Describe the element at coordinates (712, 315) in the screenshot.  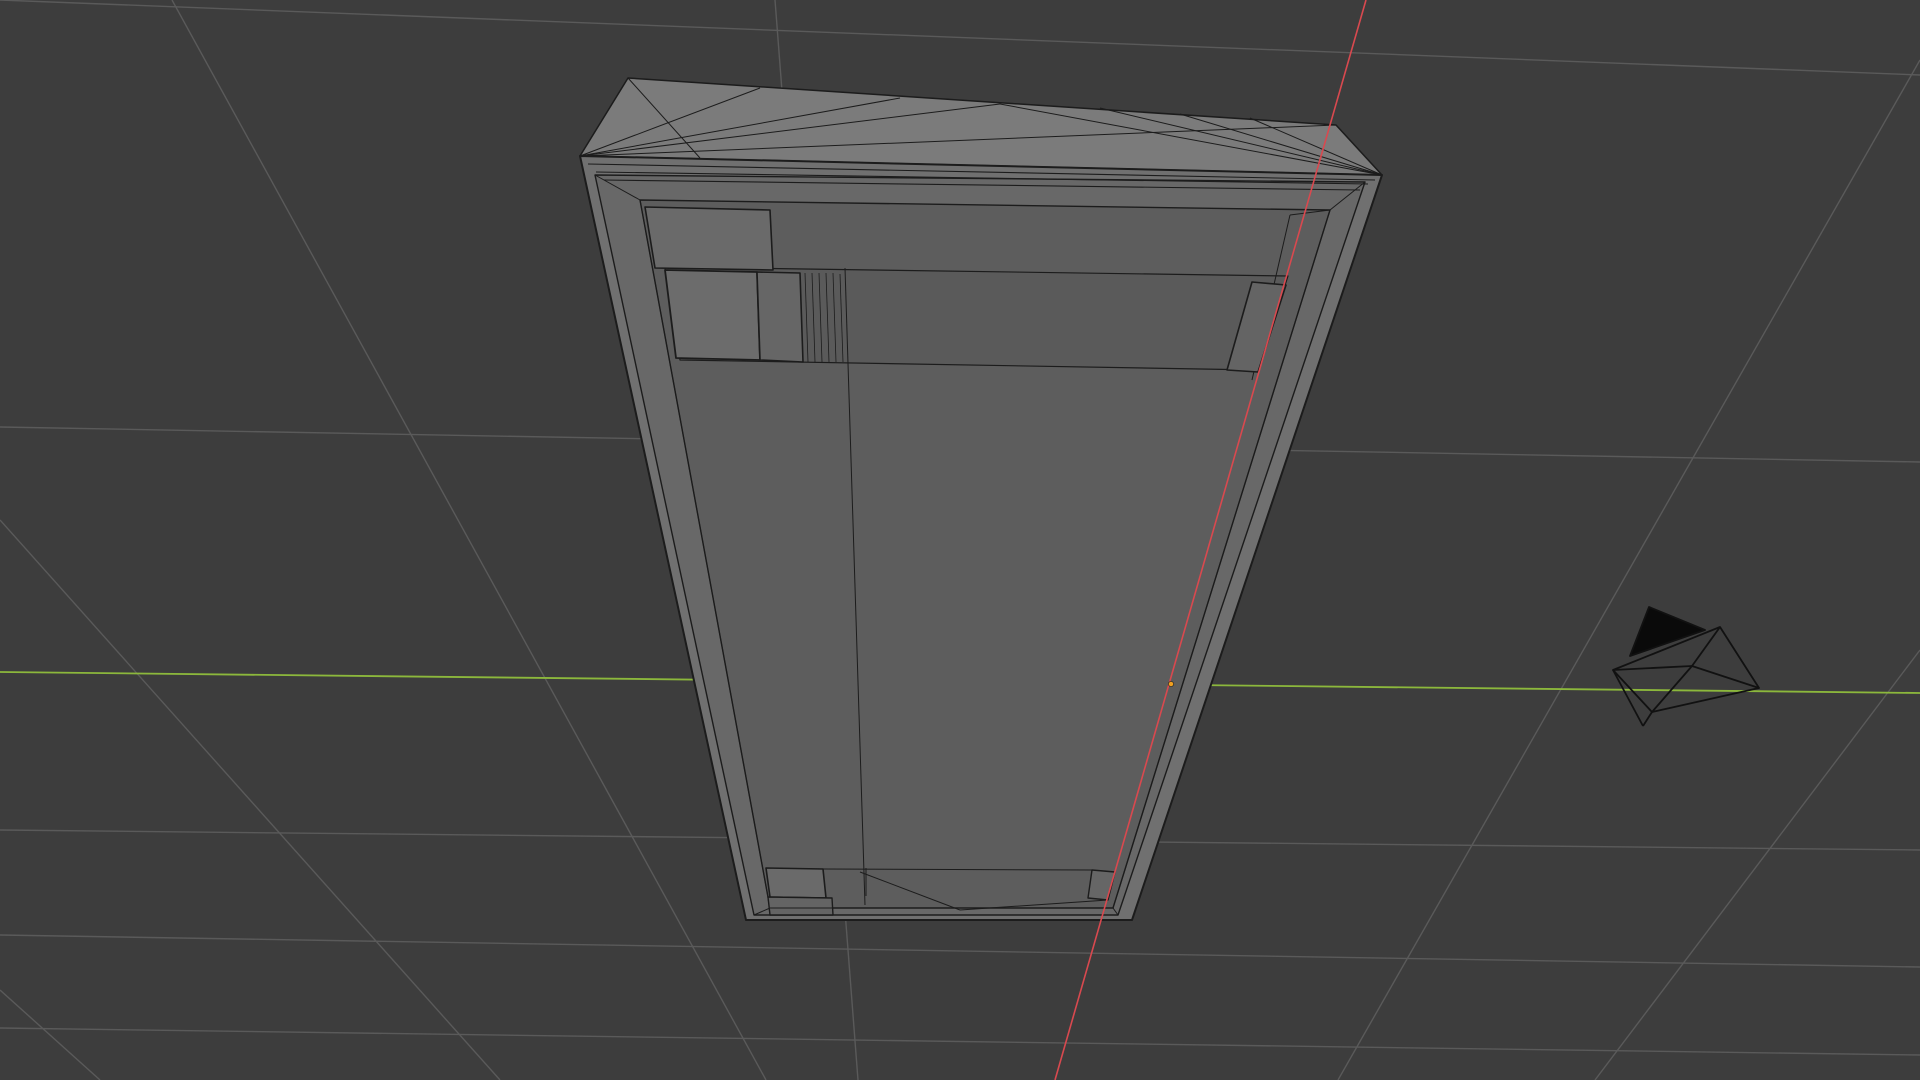
I see `mesh-block-top-left-main` at that location.